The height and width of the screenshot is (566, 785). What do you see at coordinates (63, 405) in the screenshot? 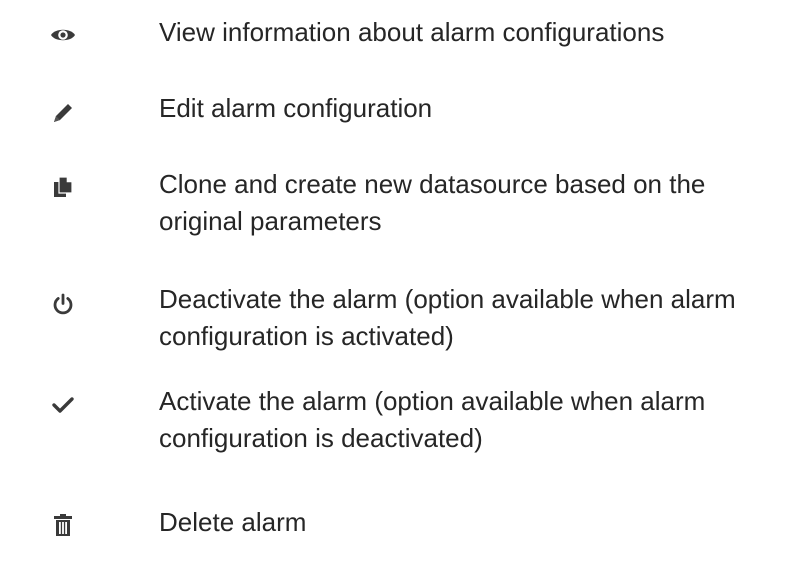
I see `checkmark-icon` at bounding box center [63, 405].